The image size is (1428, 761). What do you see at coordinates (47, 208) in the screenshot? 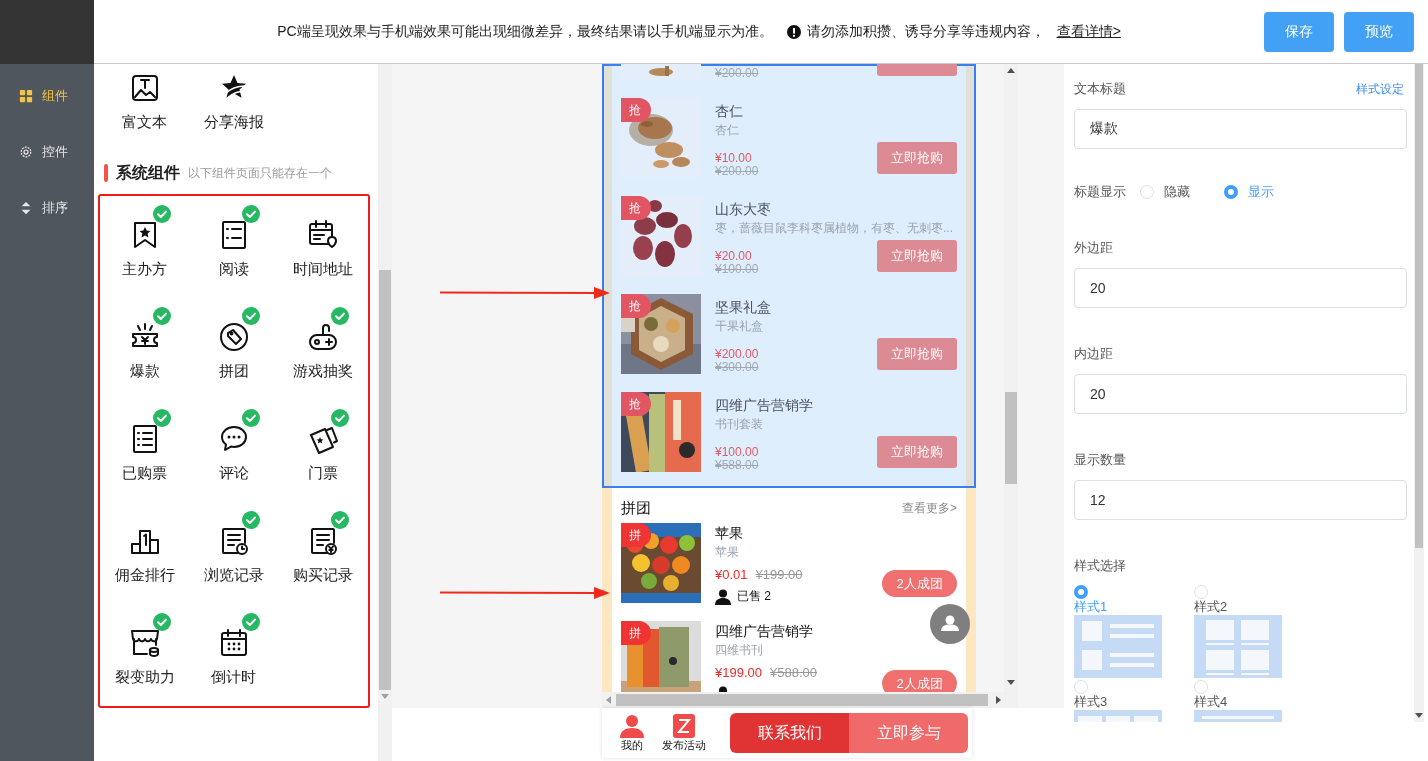
I see `sidebar-item: 排序` at bounding box center [47, 208].